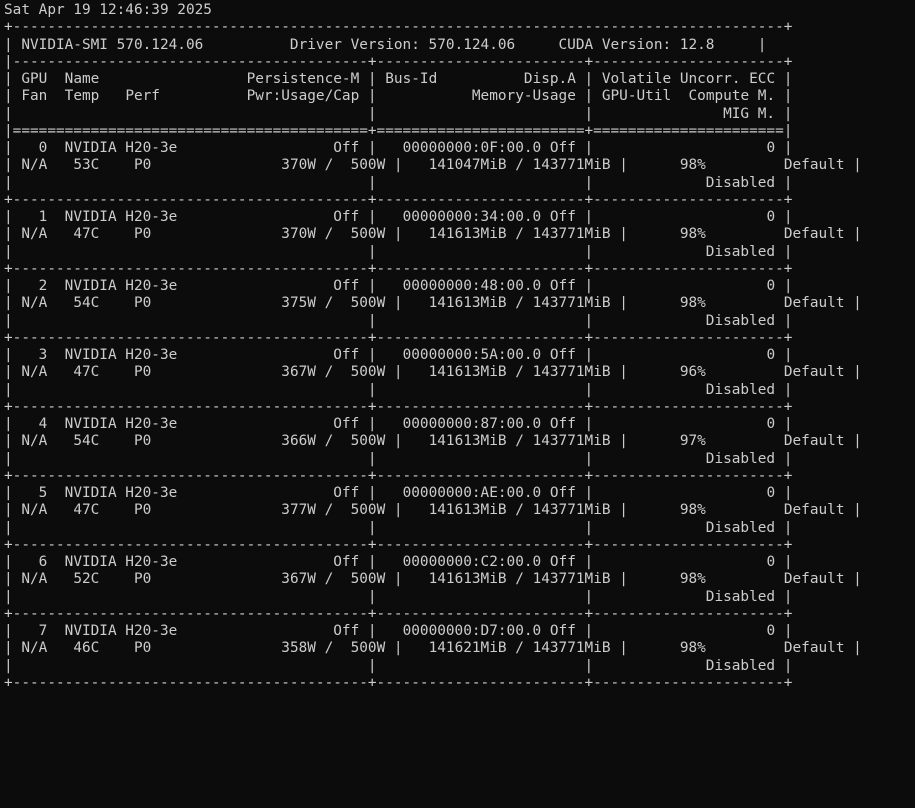  Describe the element at coordinates (692, 372) in the screenshot. I see `gpu-util: 96%` at that location.